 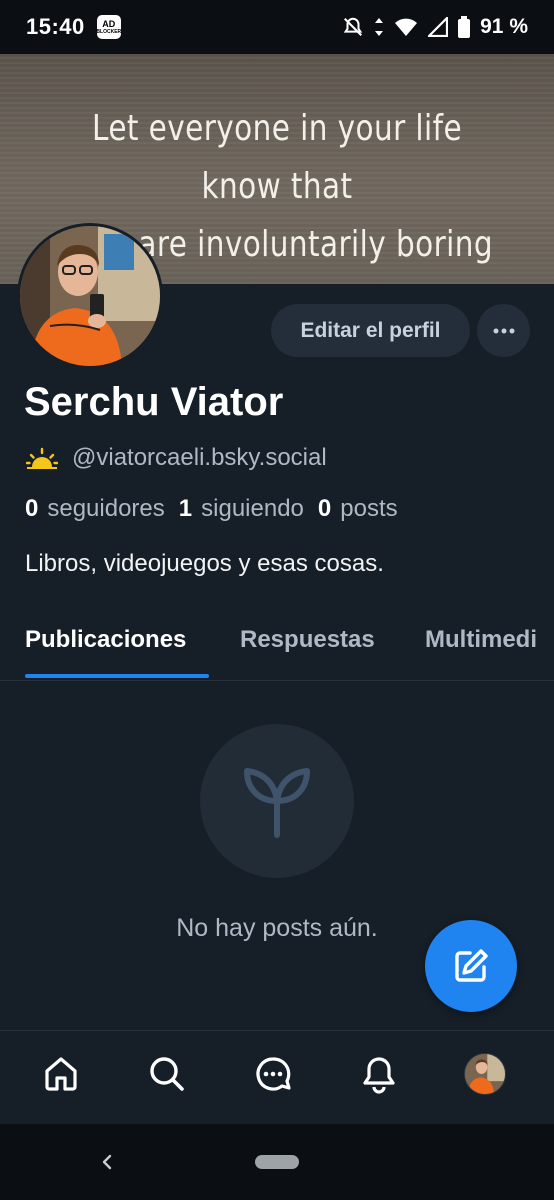 What do you see at coordinates (107, 1162) in the screenshot?
I see `back-icon` at bounding box center [107, 1162].